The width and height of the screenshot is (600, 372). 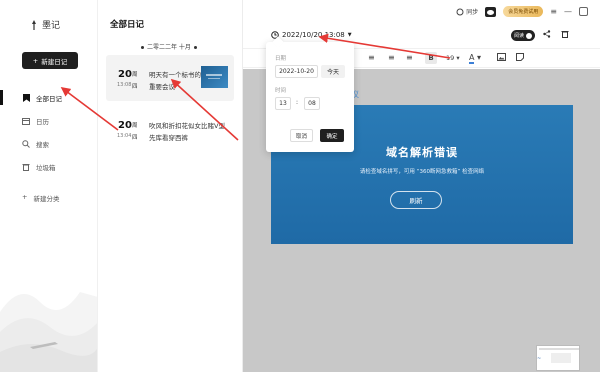 What do you see at coordinates (26, 97) in the screenshot?
I see `bookmark-icon` at bounding box center [26, 97].